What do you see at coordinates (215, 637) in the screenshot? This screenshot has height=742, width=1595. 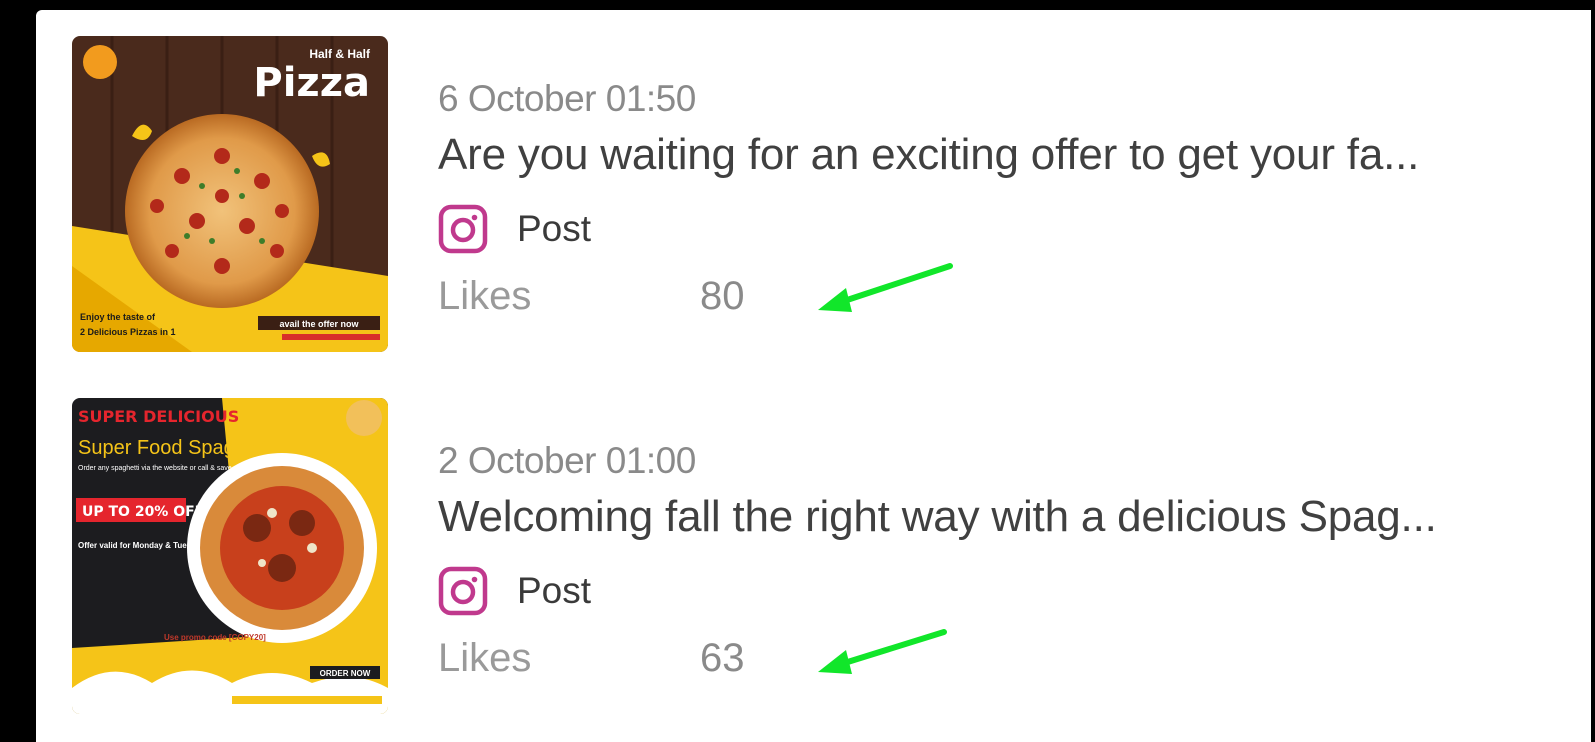 I see `thumbnail-promo: Use promo code [COPY20]` at bounding box center [215, 637].